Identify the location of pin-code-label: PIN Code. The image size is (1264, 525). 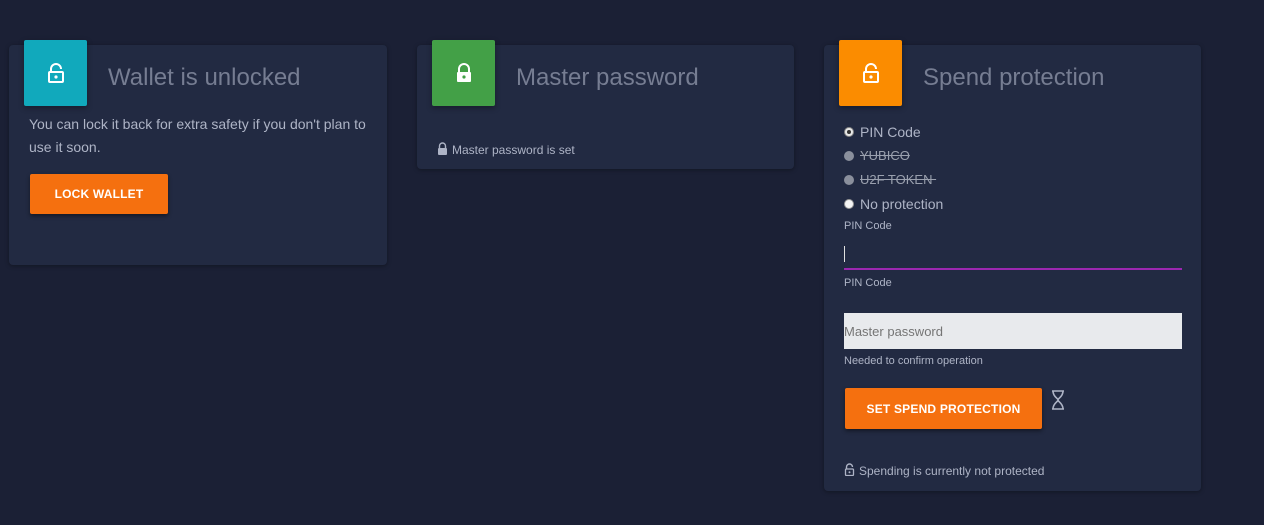
(868, 226).